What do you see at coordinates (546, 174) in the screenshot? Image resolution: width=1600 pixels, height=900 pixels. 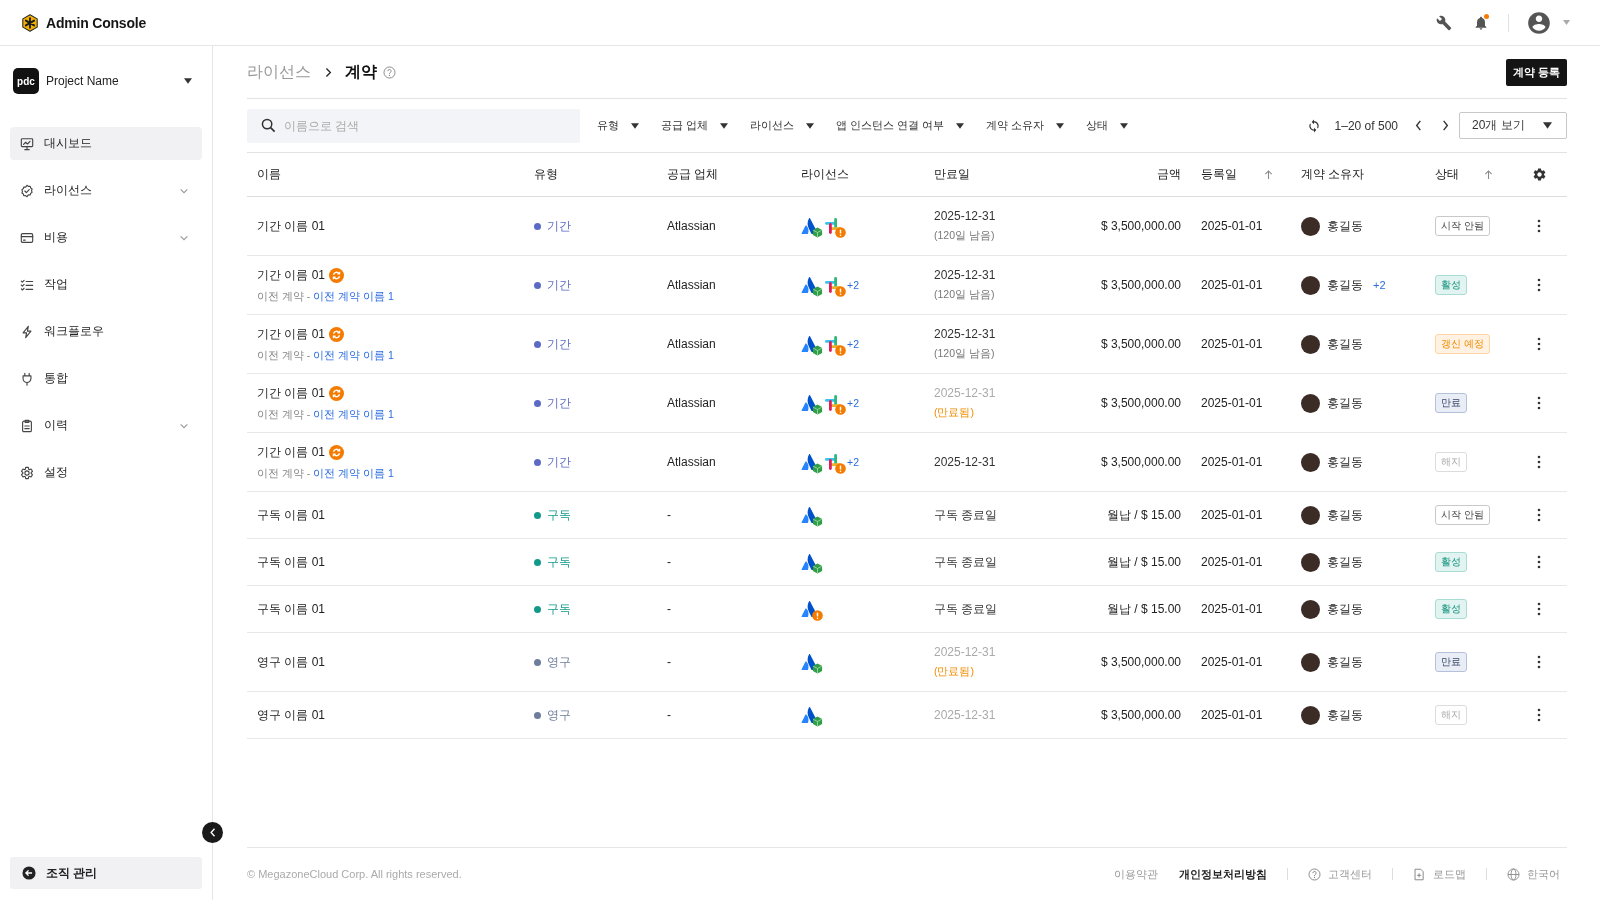 I see `column-header: 유형` at bounding box center [546, 174].